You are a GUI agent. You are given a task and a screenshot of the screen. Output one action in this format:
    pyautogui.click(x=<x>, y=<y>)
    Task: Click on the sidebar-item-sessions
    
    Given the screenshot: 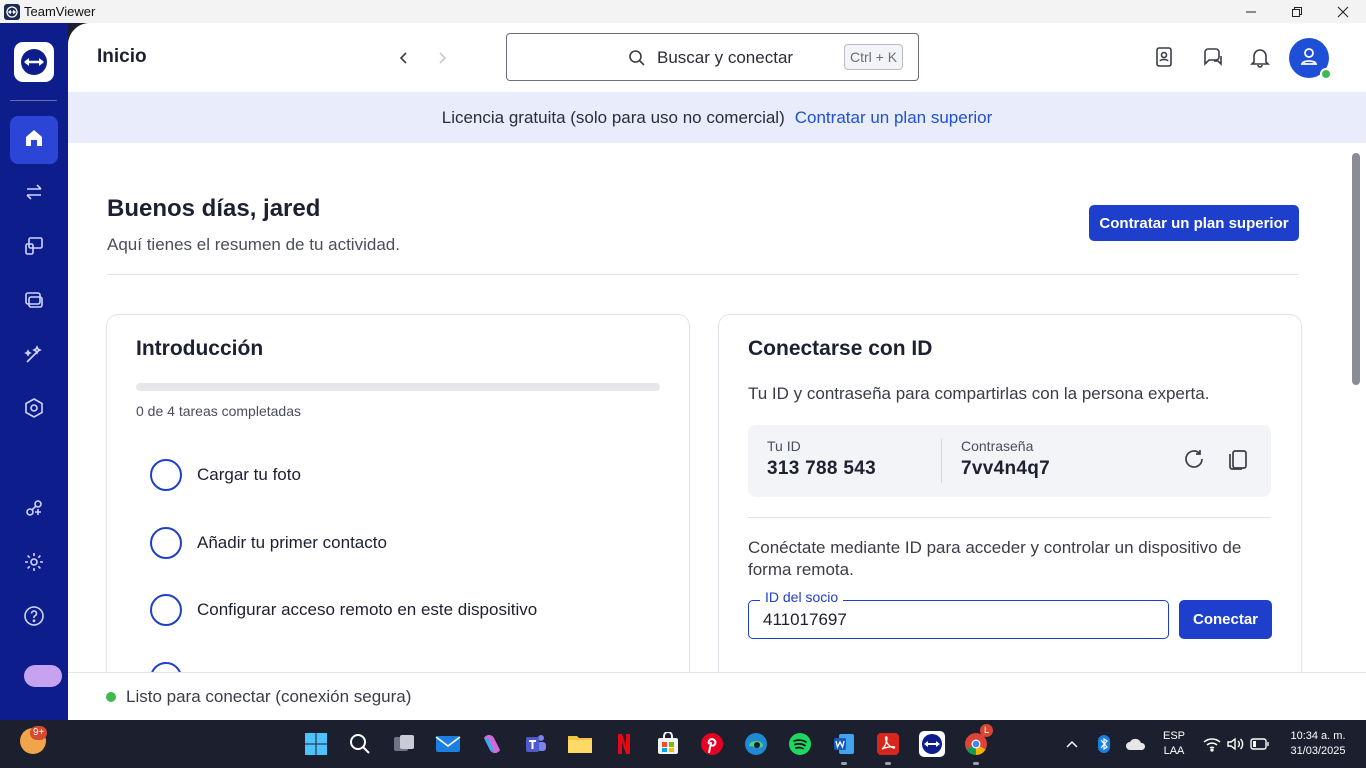 What is the action you would take?
    pyautogui.click(x=34, y=302)
    